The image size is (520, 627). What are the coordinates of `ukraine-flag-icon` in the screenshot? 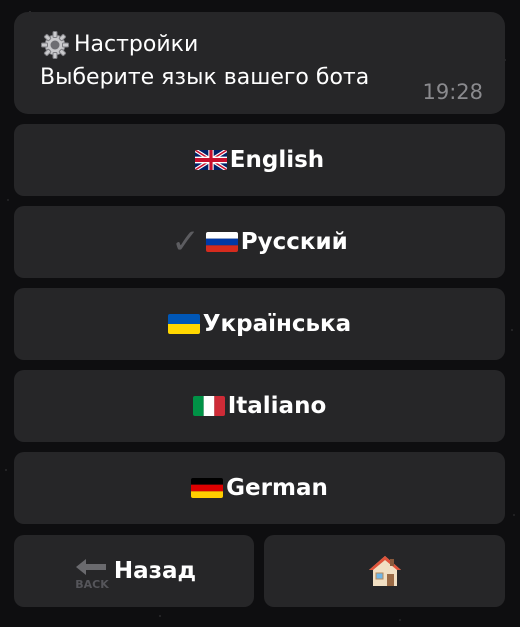 It's located at (183, 324).